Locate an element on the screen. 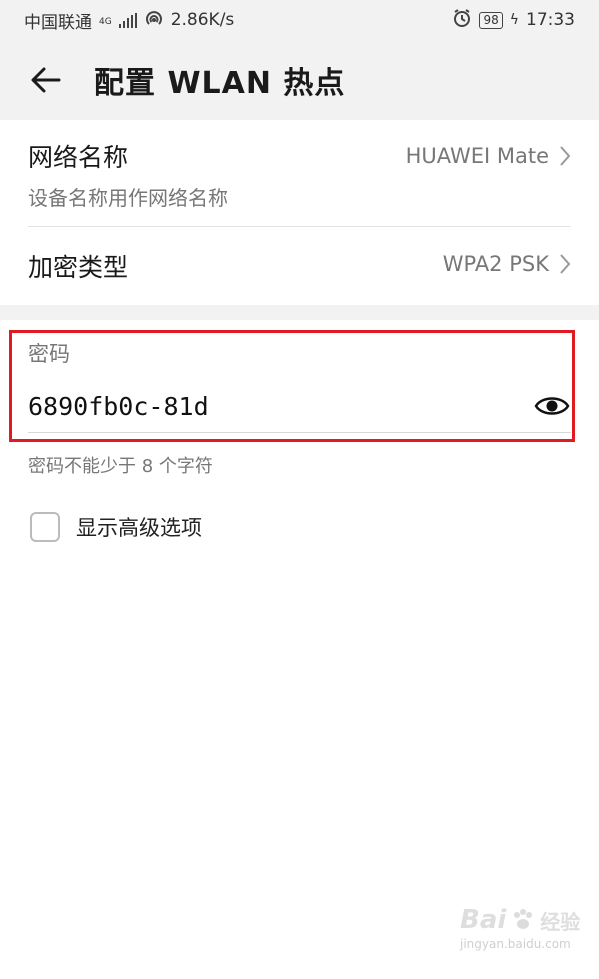 This screenshot has width=599, height=979. hotspot-icon is located at coordinates (154, 20).